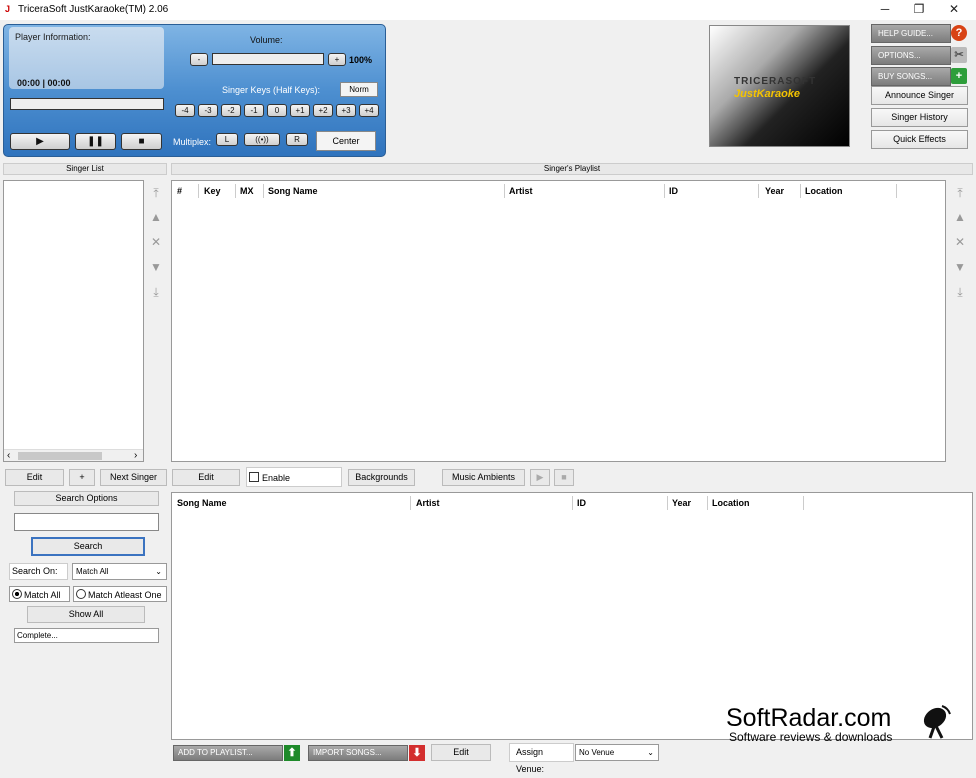 This screenshot has height=778, width=976. Describe the element at coordinates (369, 110) in the screenshot. I see `key-button-plus4: +4` at that location.